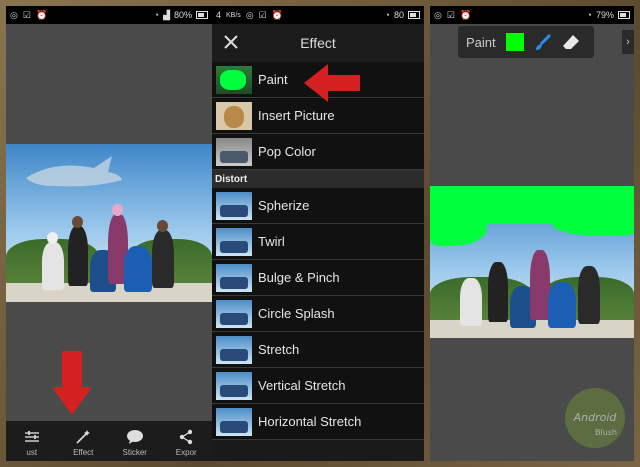 The image size is (640, 467). I want to click on effect-item-spherize: Spherize, so click(318, 206).